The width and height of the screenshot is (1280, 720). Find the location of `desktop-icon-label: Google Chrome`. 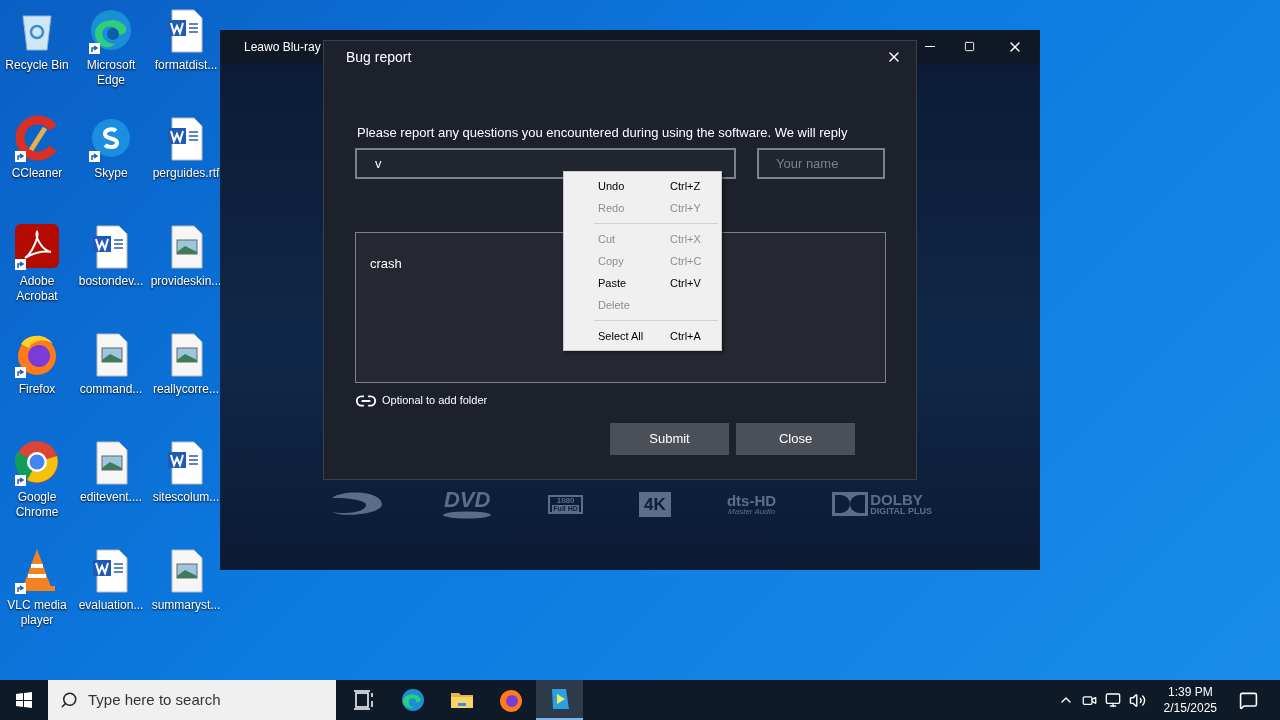

desktop-icon-label: Google Chrome is located at coordinates (37, 505).